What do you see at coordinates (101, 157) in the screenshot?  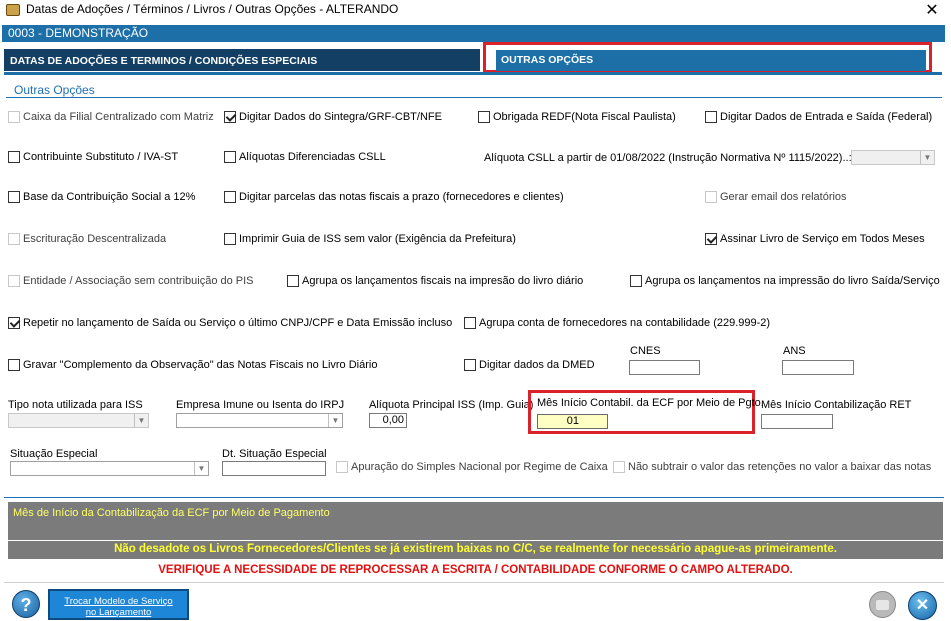 I see `checkbox-label: Contribuinte Substituto / IVA-ST` at bounding box center [101, 157].